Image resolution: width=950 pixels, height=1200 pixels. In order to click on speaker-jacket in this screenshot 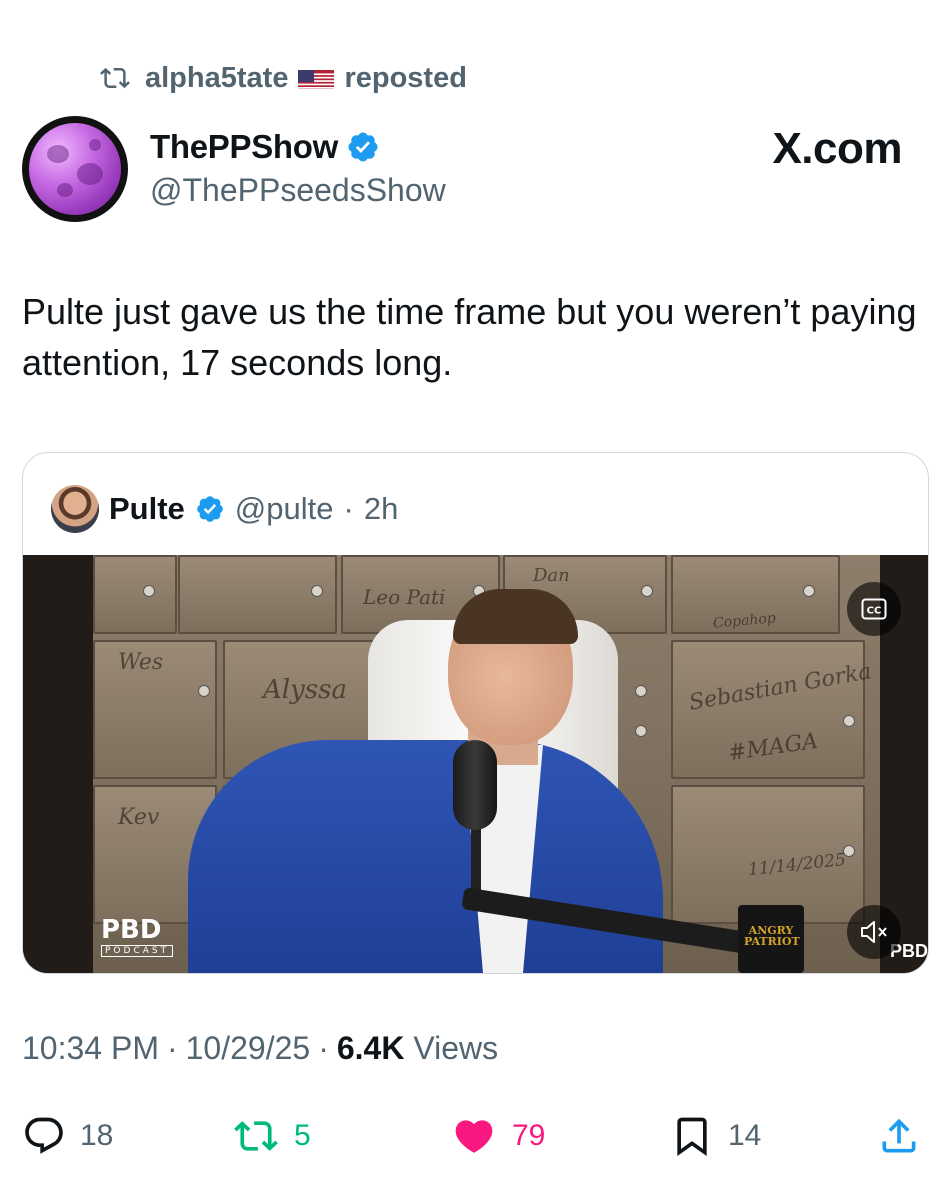, I will do `click(425, 856)`.